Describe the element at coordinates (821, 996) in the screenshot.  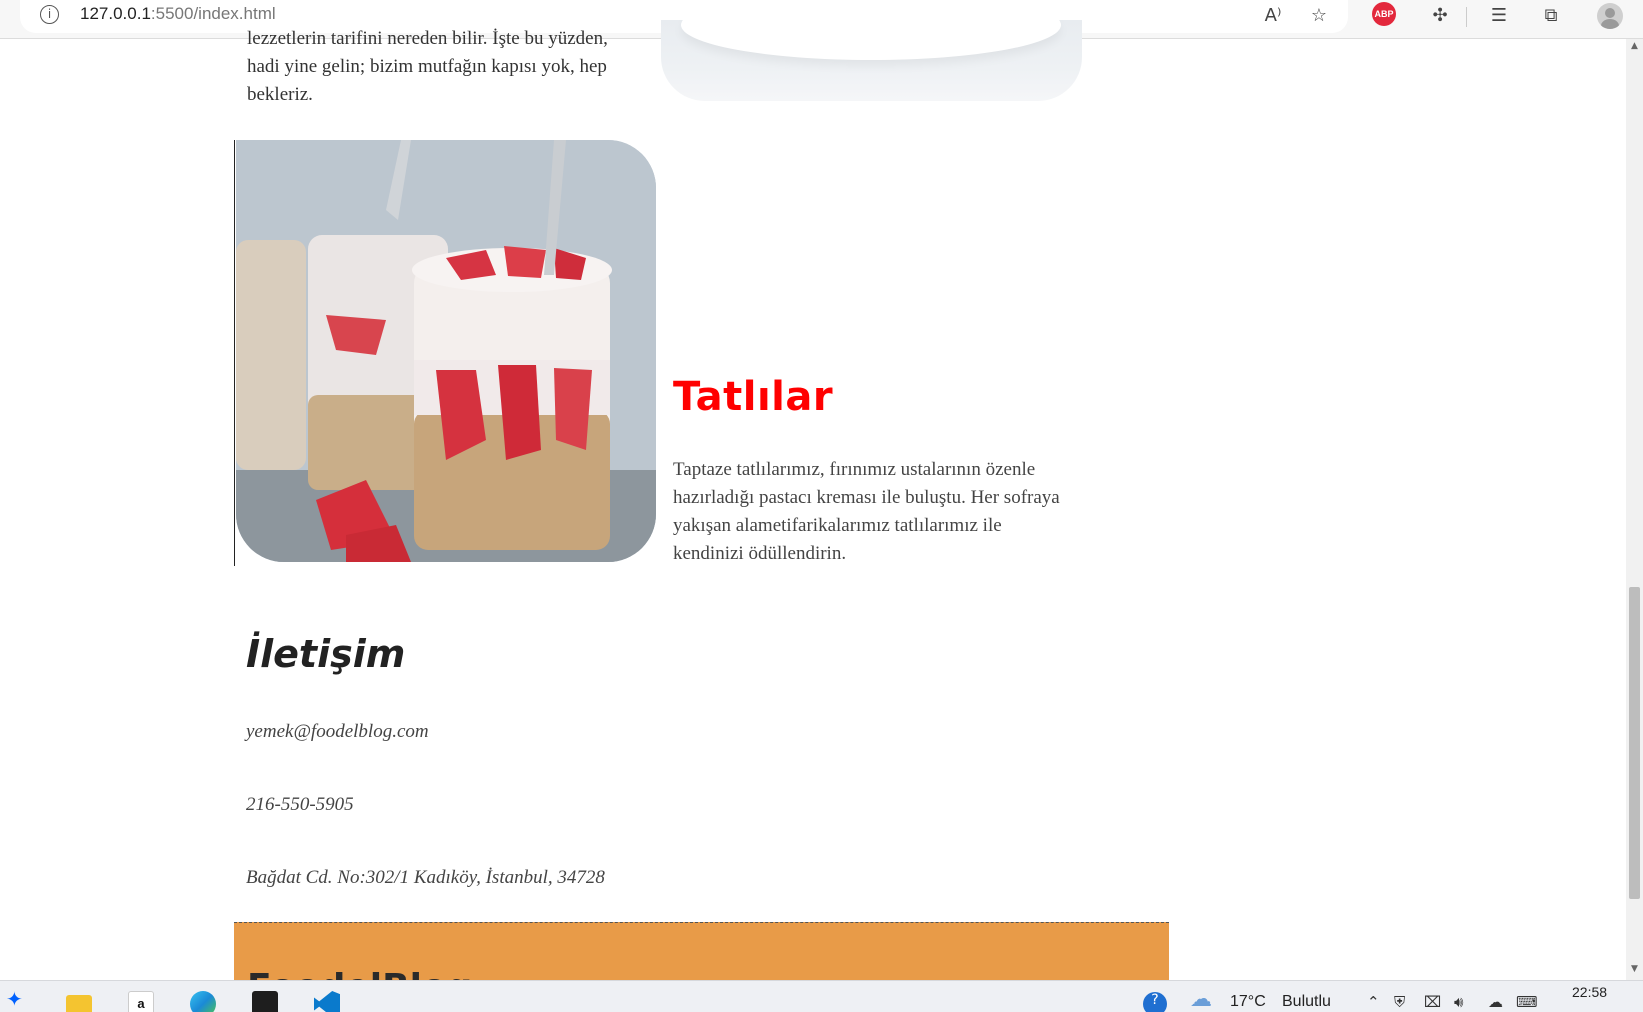
I see `os-taskbar: ✦ a ? ☁ 17°C Bulutlu ⌃ ⛨ ⌧ 🔊︎ ☁ ⌨ 22:58` at that location.